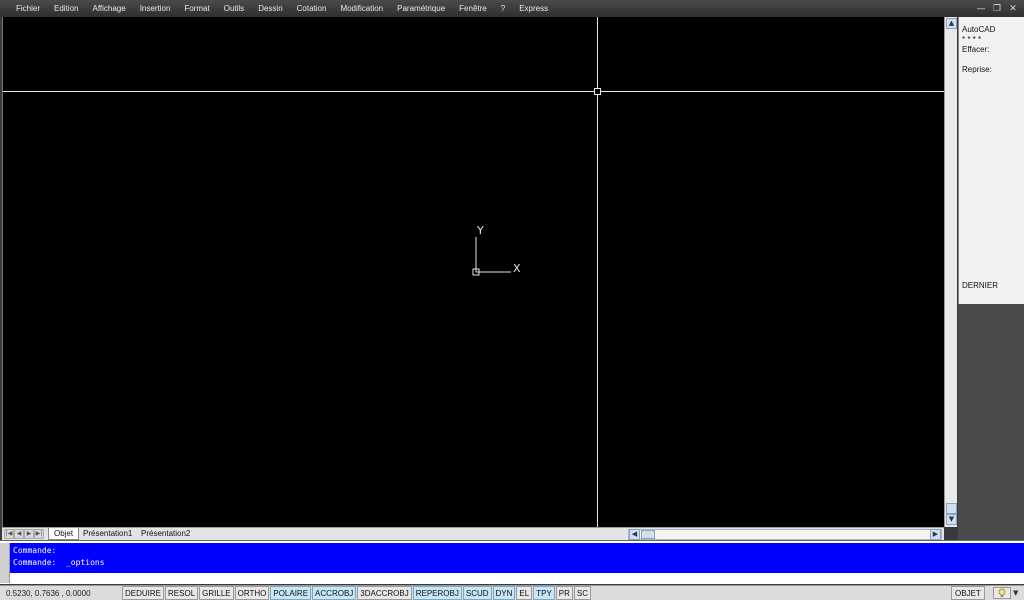 This screenshot has width=1024, height=600. I want to click on command-input, so click(517, 578).